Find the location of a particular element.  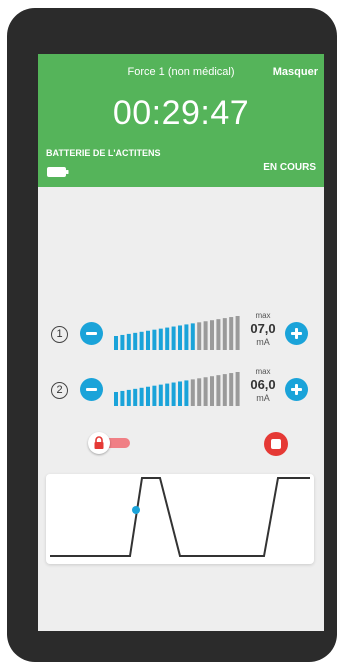

waveform-line is located at coordinates (180, 517).